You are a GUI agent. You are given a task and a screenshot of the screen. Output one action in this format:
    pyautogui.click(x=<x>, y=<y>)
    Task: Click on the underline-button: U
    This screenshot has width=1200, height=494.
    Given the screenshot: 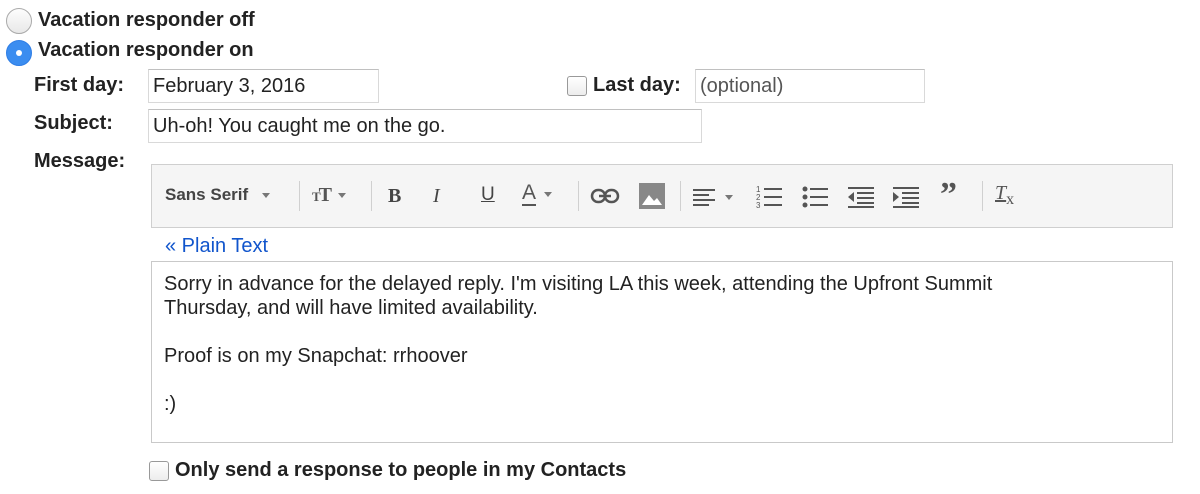 What is the action you would take?
    pyautogui.click(x=488, y=195)
    